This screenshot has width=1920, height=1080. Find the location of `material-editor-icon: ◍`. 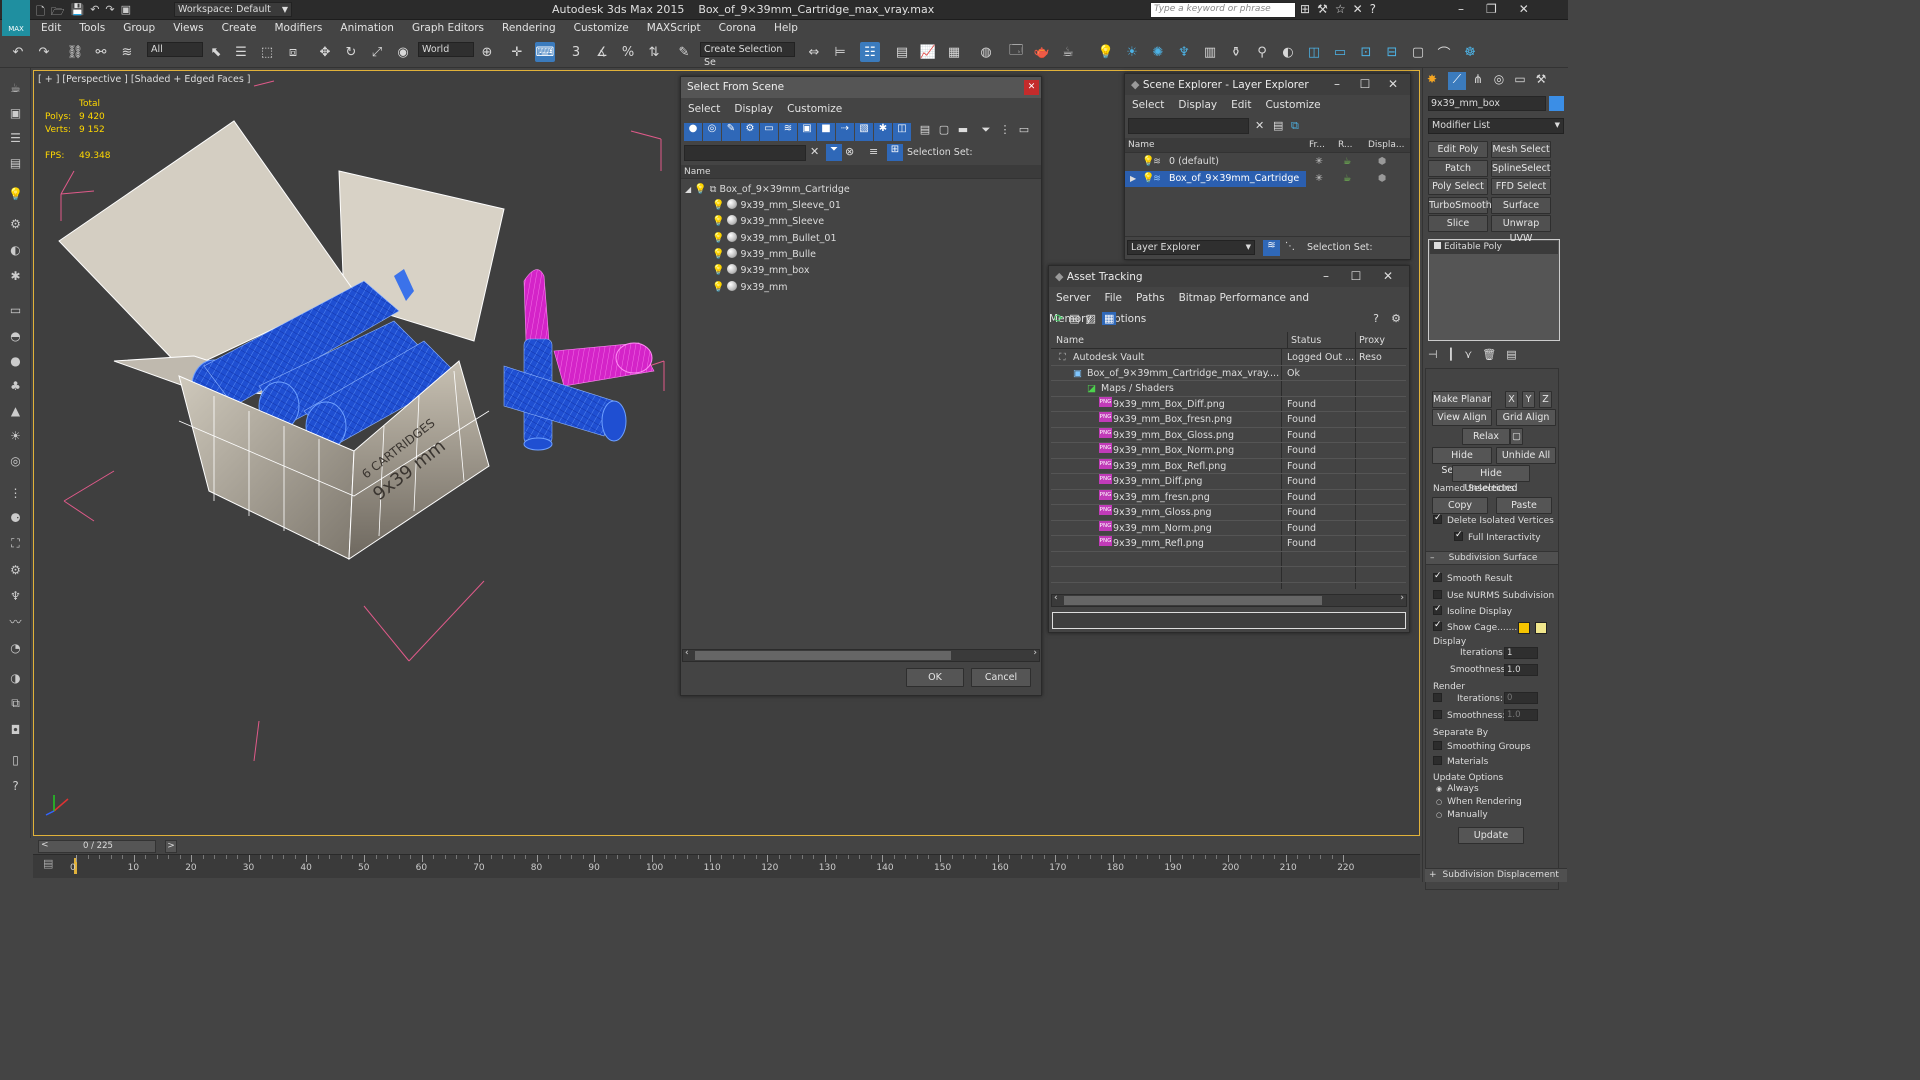

material-editor-icon: ◍ is located at coordinates (986, 52).